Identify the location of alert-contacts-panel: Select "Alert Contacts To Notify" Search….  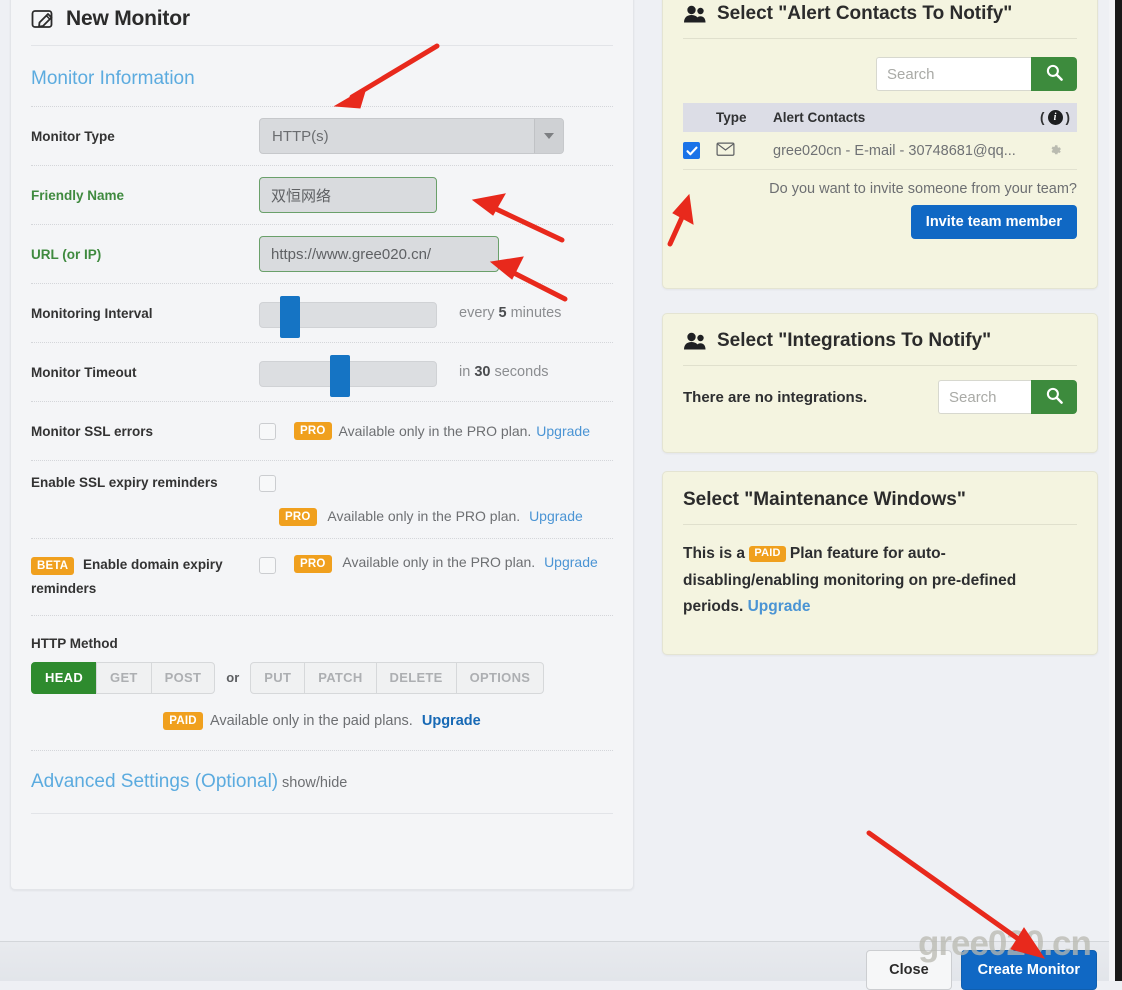
(880, 144).